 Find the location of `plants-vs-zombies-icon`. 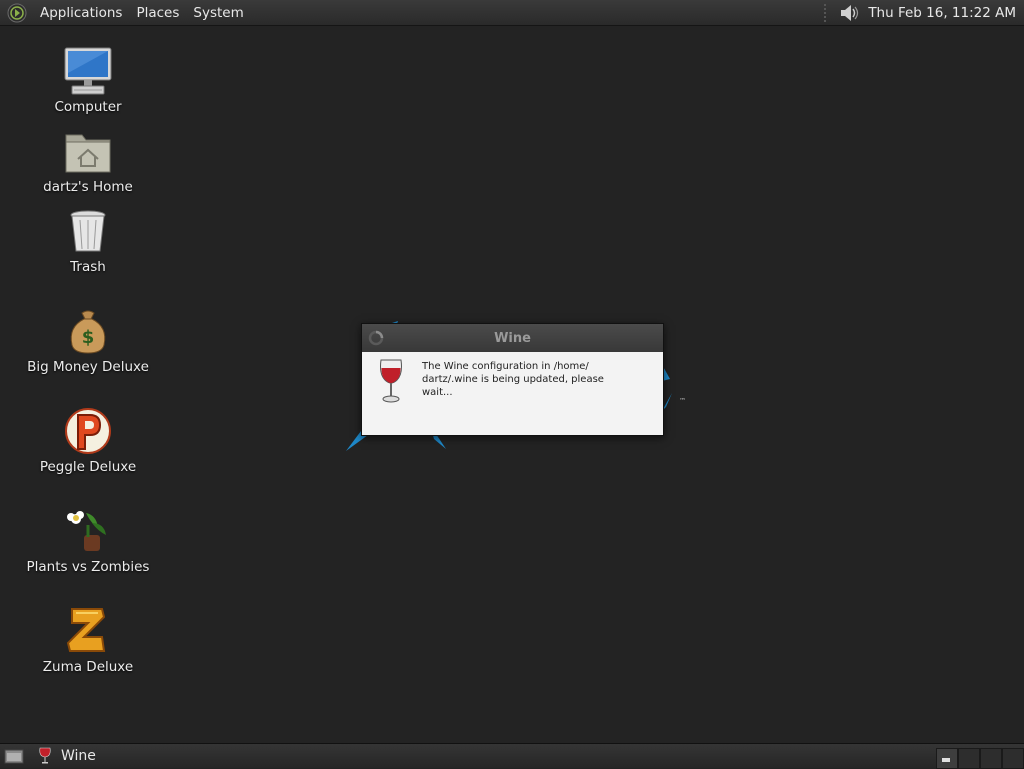

plants-vs-zombies-icon is located at coordinates (86, 531).